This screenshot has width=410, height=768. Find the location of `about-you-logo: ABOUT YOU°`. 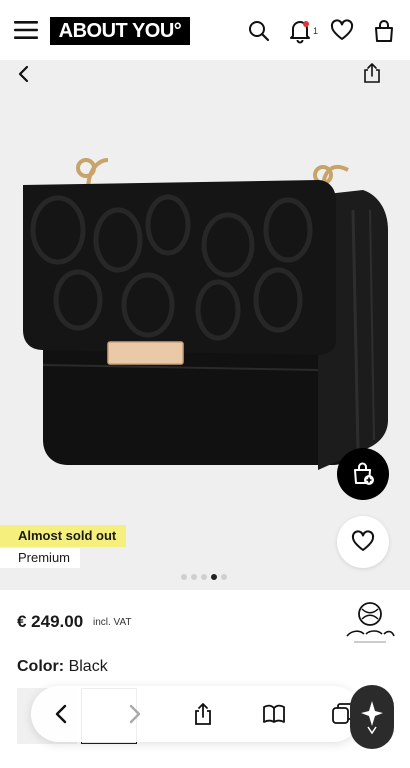

about-you-logo: ABOUT YOU° is located at coordinates (120, 31).